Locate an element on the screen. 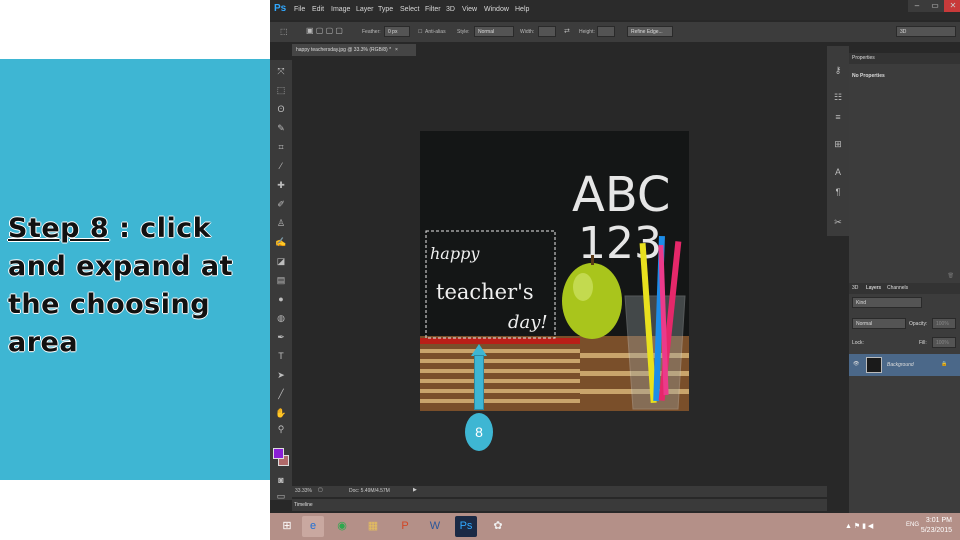 This screenshot has width=960, height=540. history-panel-icon: ⚷ is located at coordinates (838, 70).